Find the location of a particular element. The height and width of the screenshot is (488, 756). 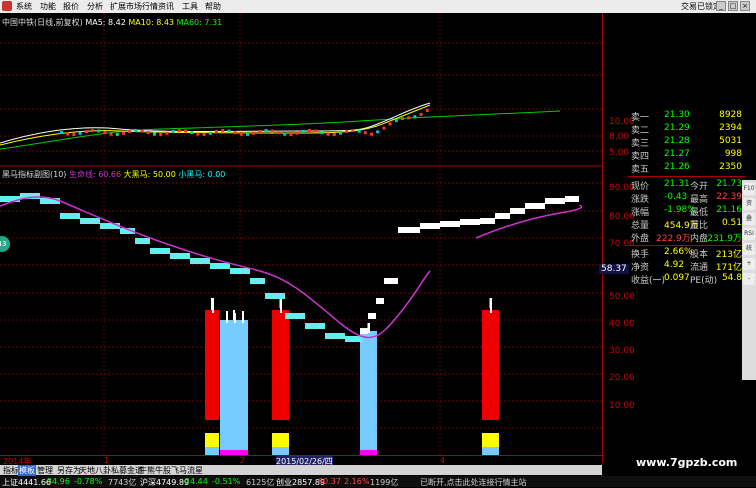

menu-system: 系统 is located at coordinates (24, 6).